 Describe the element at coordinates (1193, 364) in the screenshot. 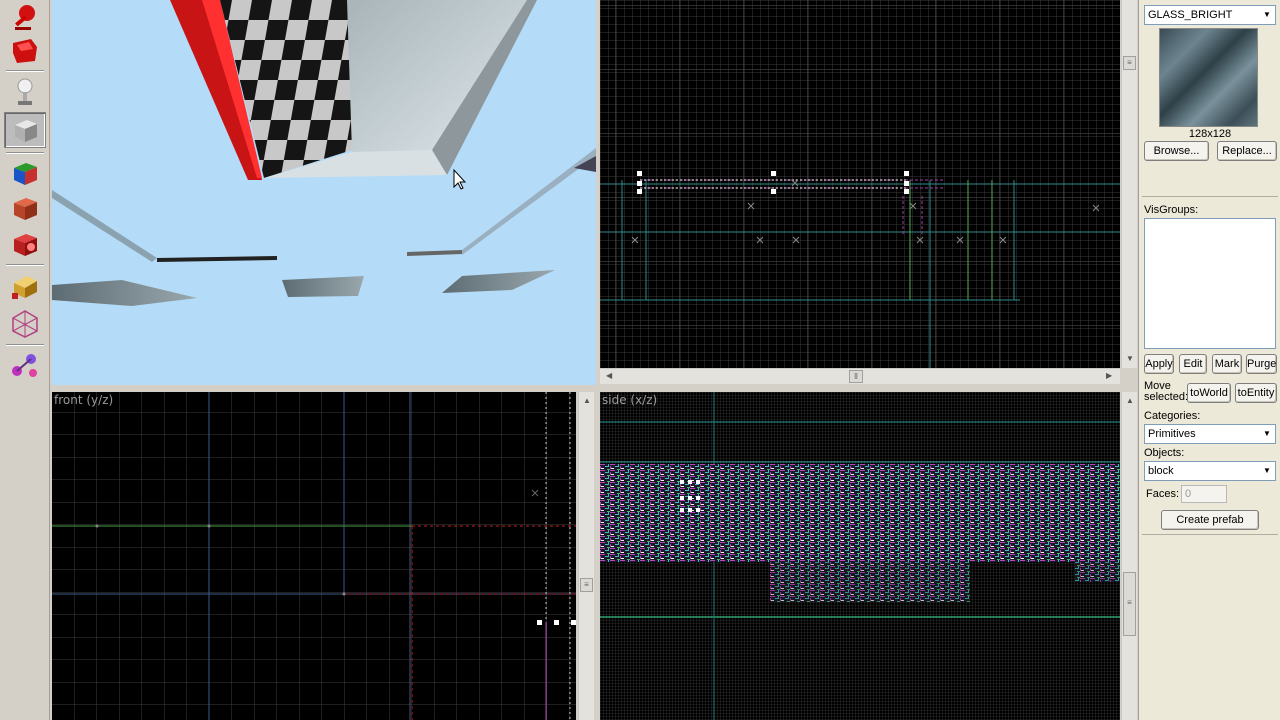

I see `visgroups-edit-button: Edit` at that location.